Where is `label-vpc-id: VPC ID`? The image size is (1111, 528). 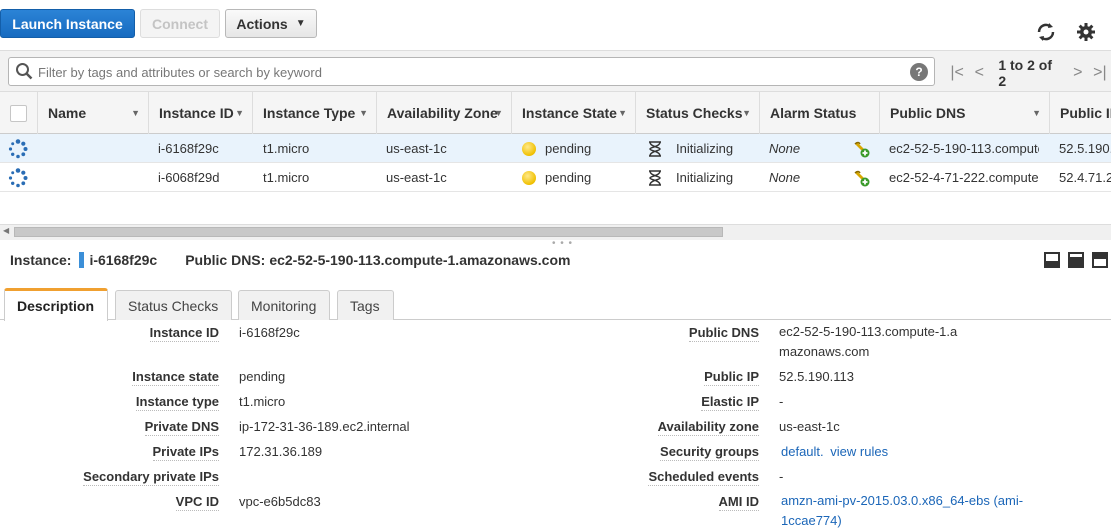 label-vpc-id: VPC ID is located at coordinates (197, 502).